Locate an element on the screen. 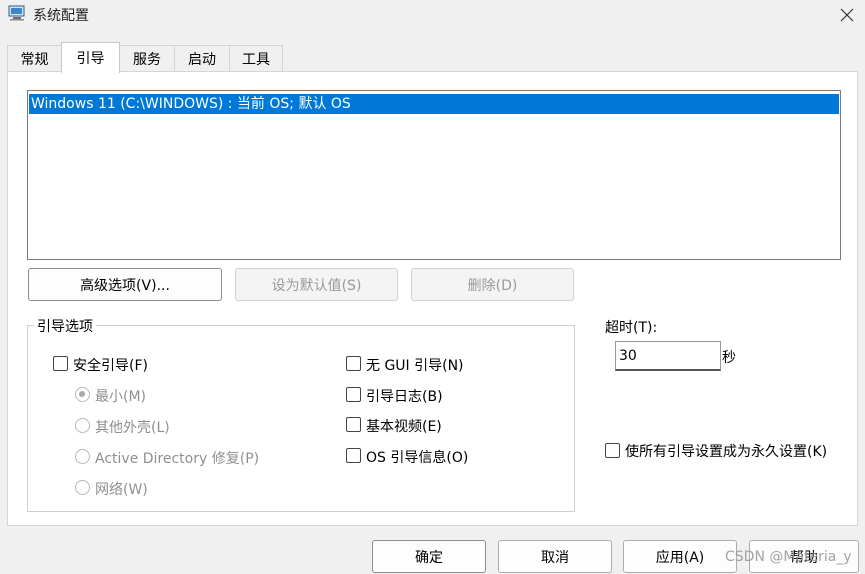  apply-button: 应用(A) is located at coordinates (680, 556).